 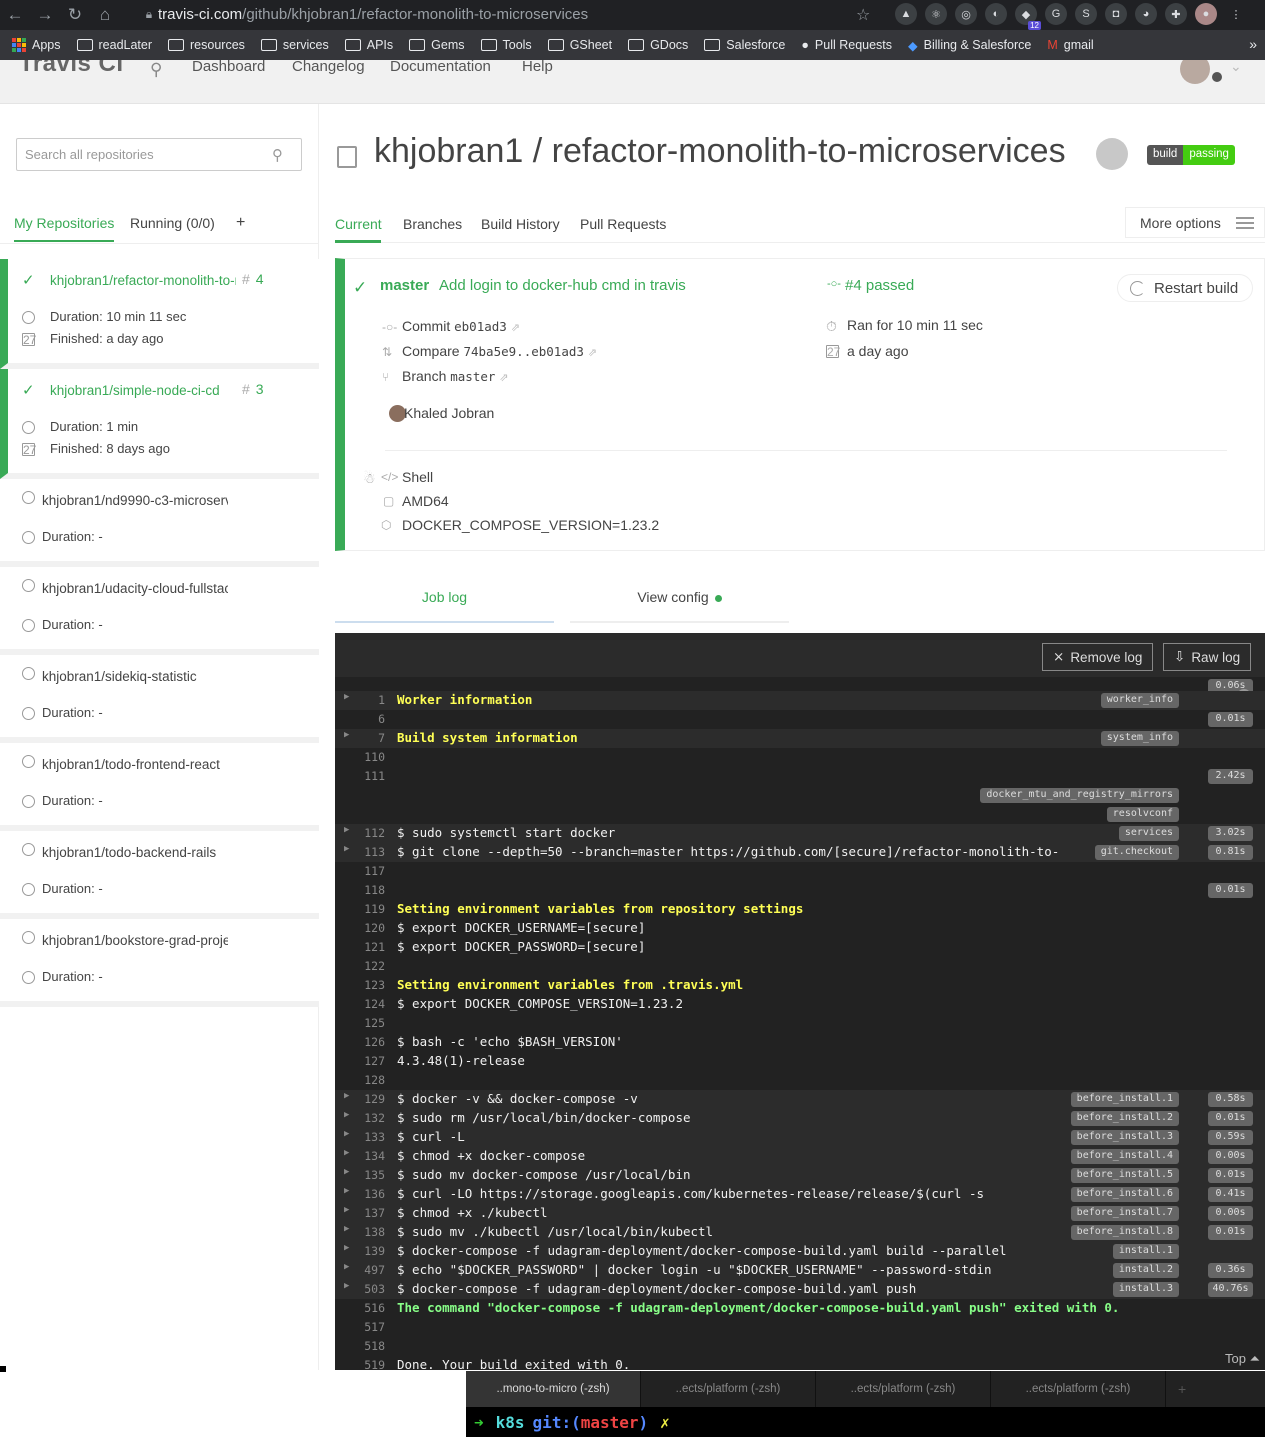 I want to click on line-number: 133, so click(x=368, y=1137).